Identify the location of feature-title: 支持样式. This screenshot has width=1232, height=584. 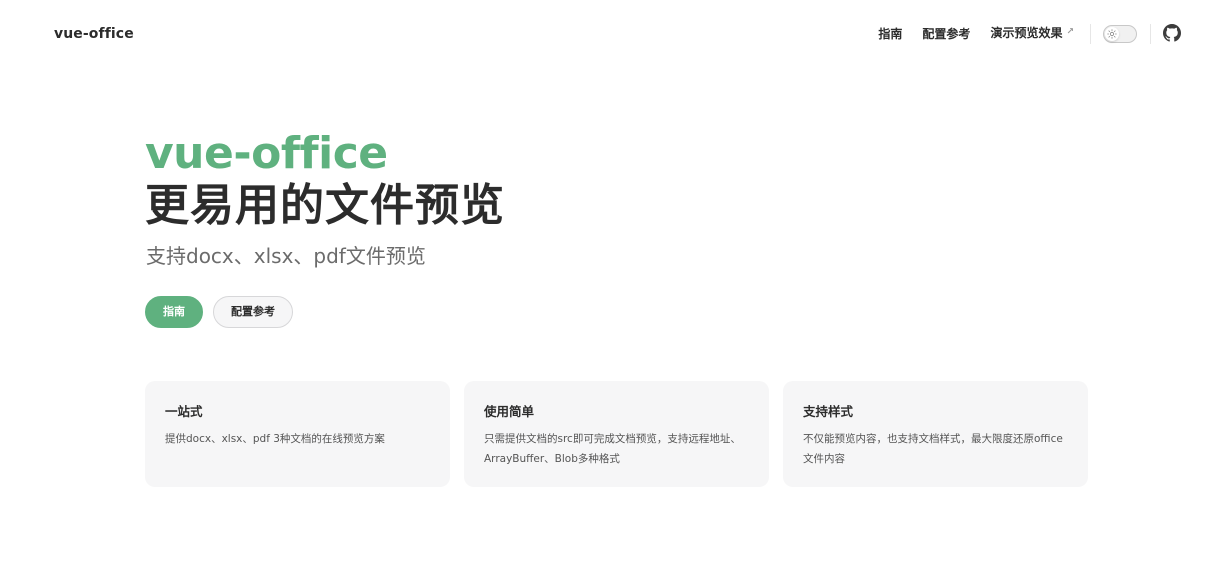
(828, 411).